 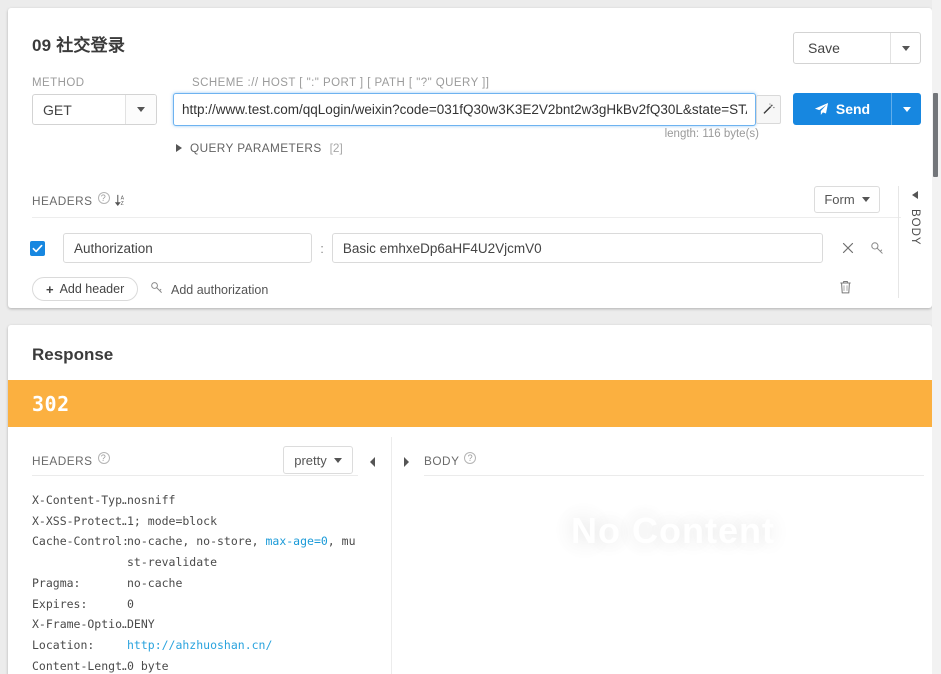 I want to click on send-button-main: Send, so click(x=842, y=109).